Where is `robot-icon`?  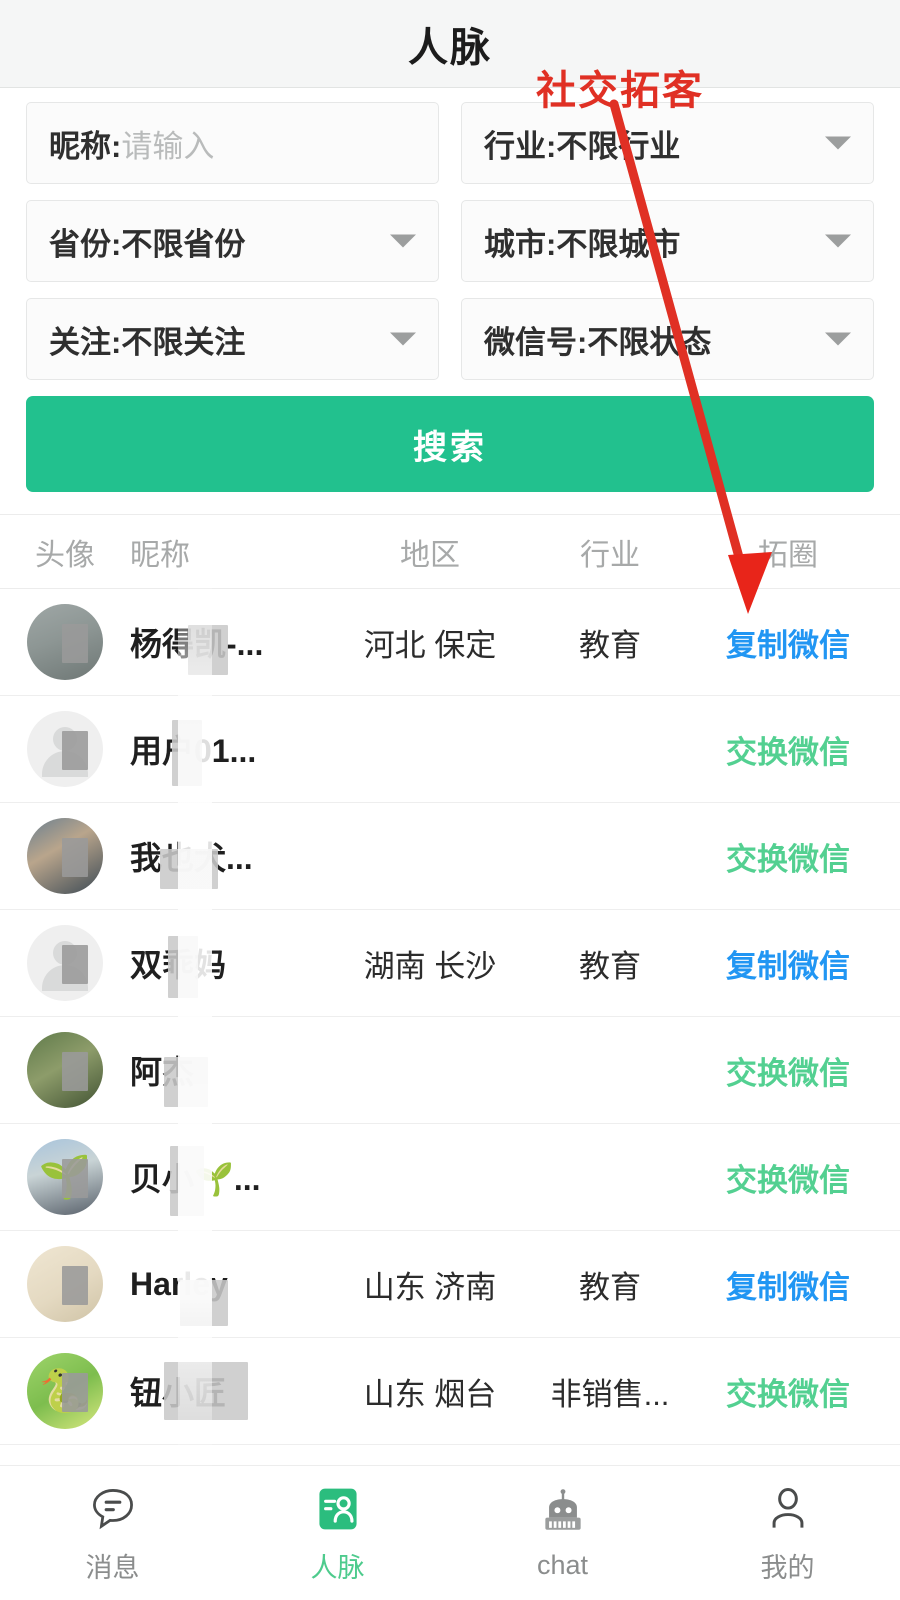 robot-icon is located at coordinates (563, 1513).